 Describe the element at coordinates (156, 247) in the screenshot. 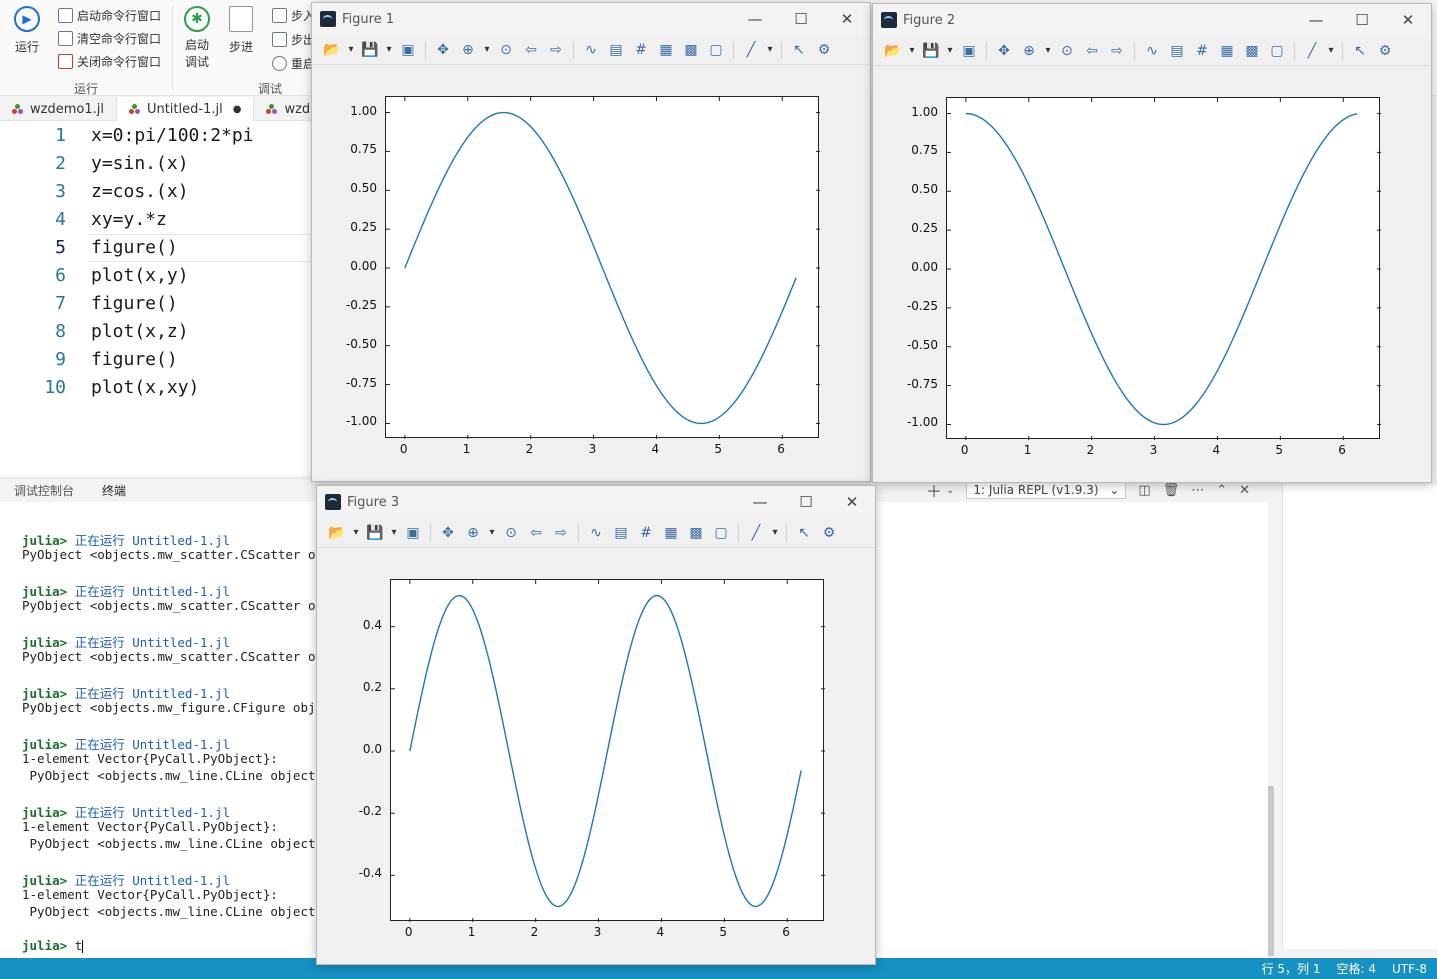

I see `code-line: 5 figure()` at that location.